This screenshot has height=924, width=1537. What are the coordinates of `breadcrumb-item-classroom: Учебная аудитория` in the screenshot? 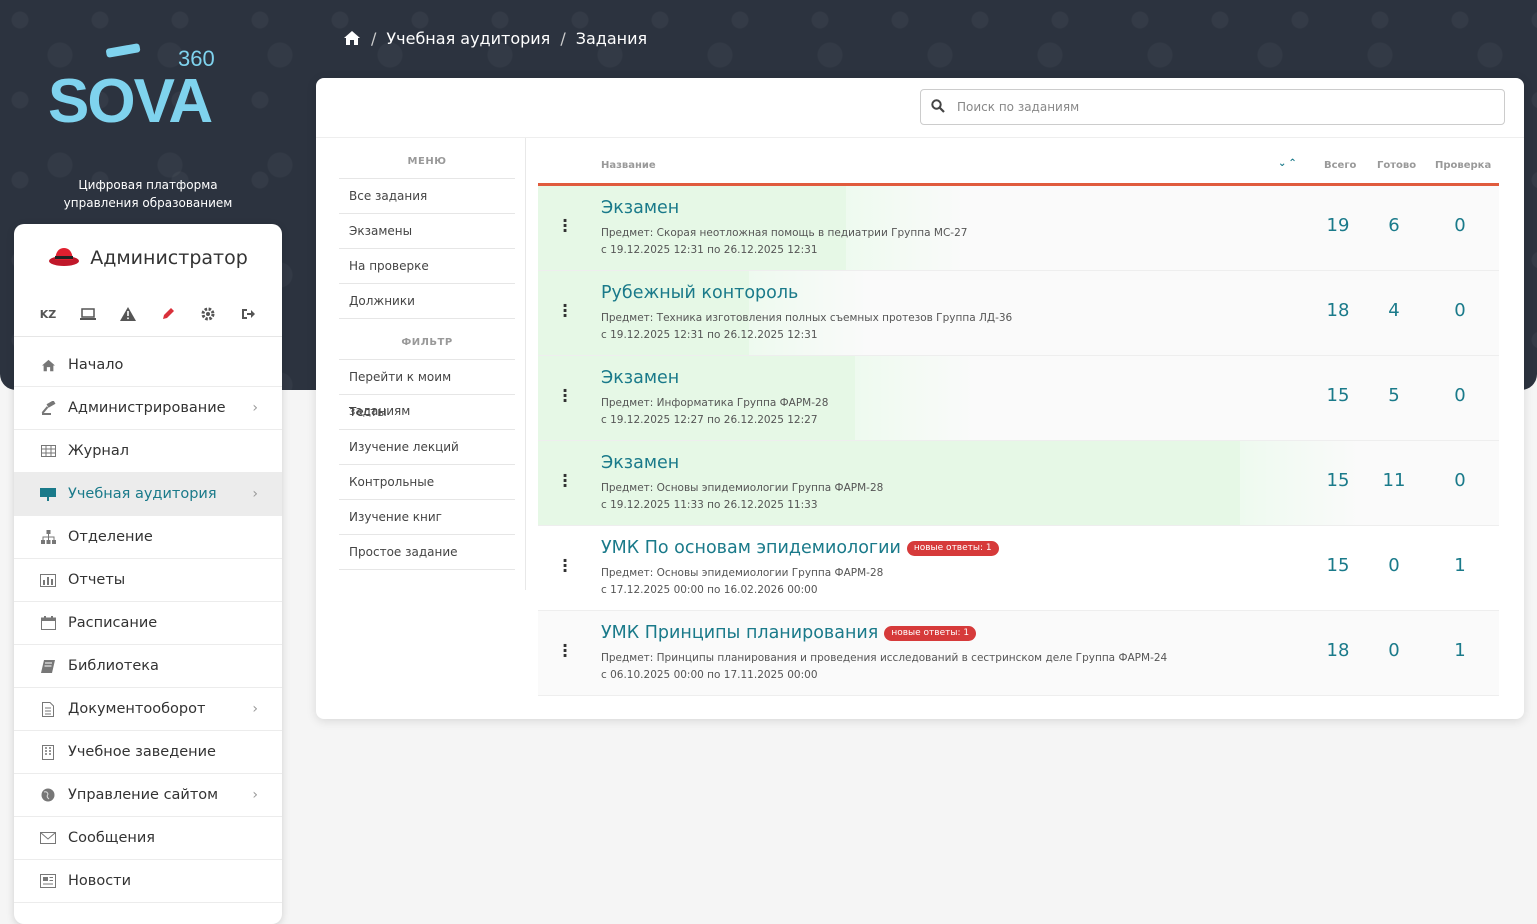 It's located at (468, 38).